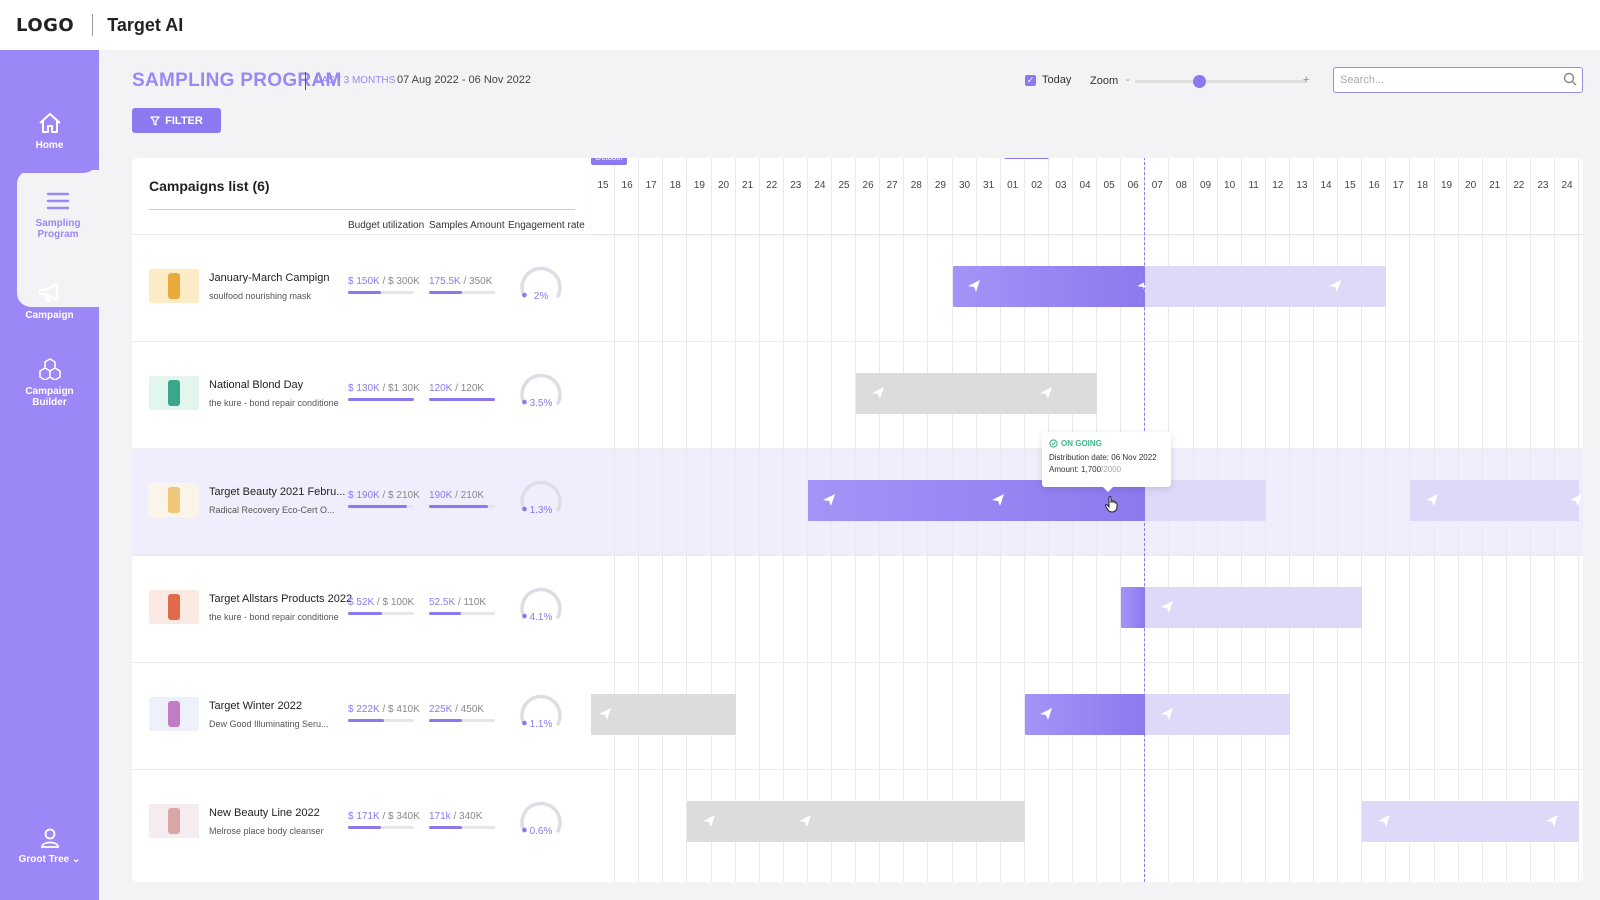  I want to click on budget-utilization: $ 190K / $ 210K, so click(384, 495).